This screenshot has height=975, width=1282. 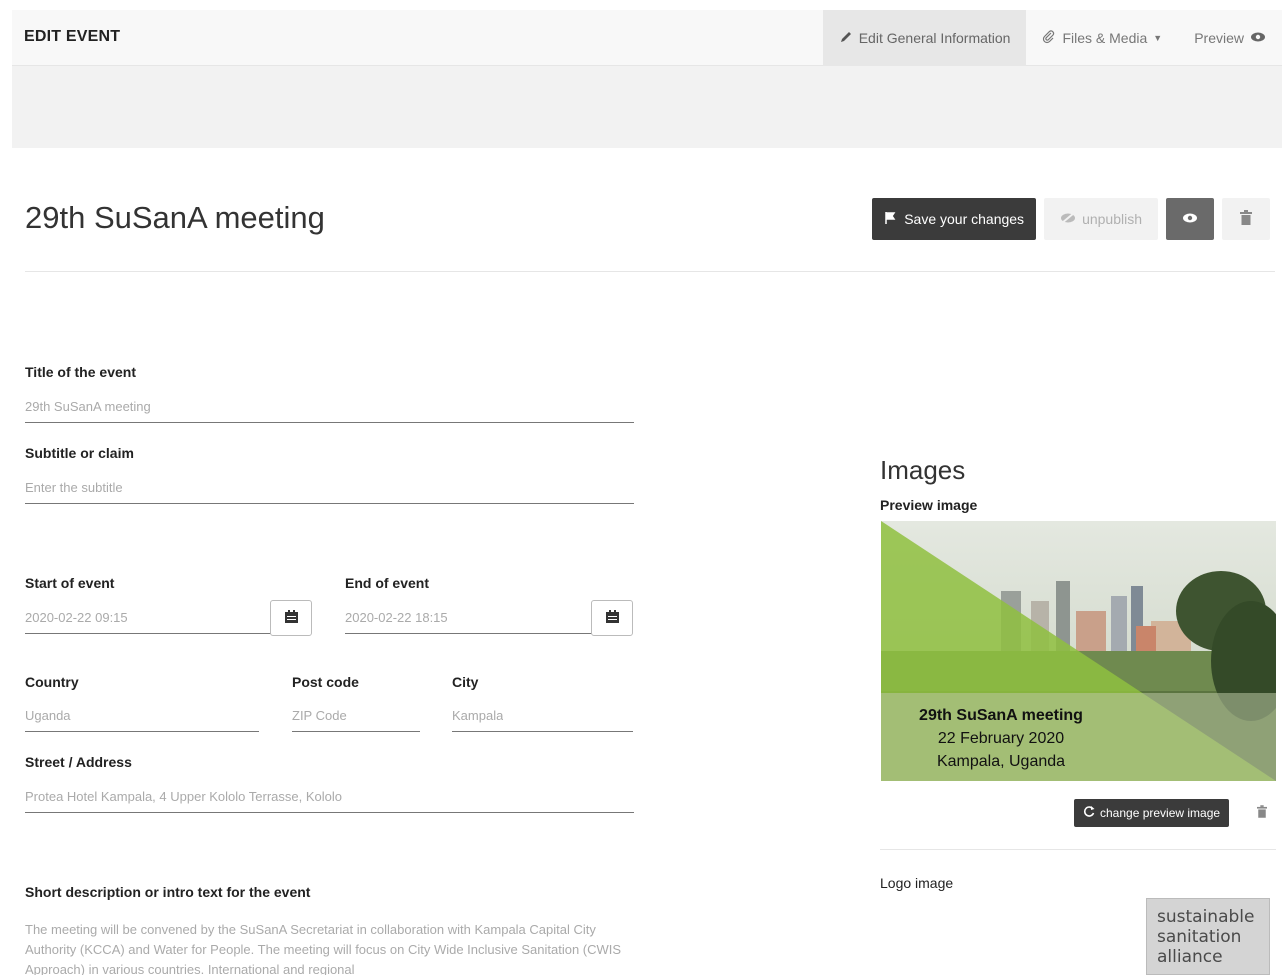 What do you see at coordinates (929, 505) in the screenshot?
I see `preview-image-label: Preview image` at bounding box center [929, 505].